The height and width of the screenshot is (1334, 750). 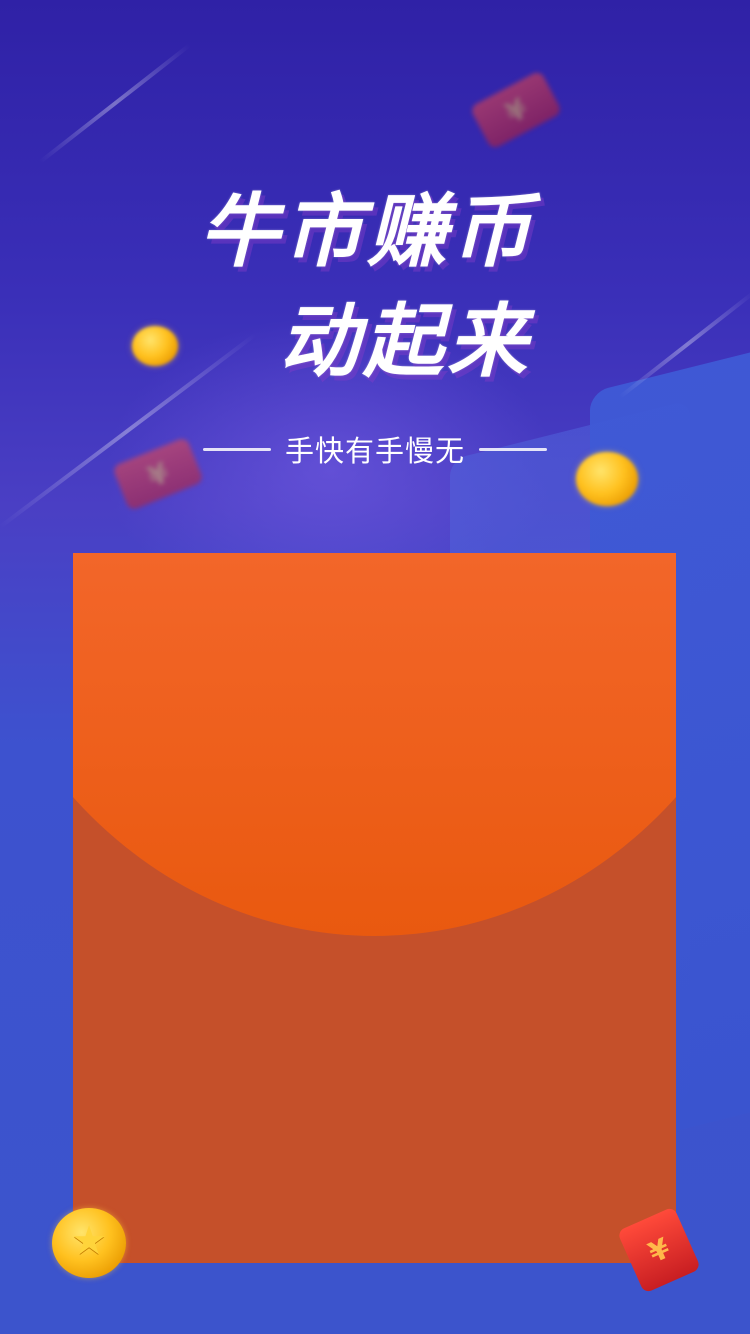 I want to click on subtitle-divider-left, so click(x=236, y=449).